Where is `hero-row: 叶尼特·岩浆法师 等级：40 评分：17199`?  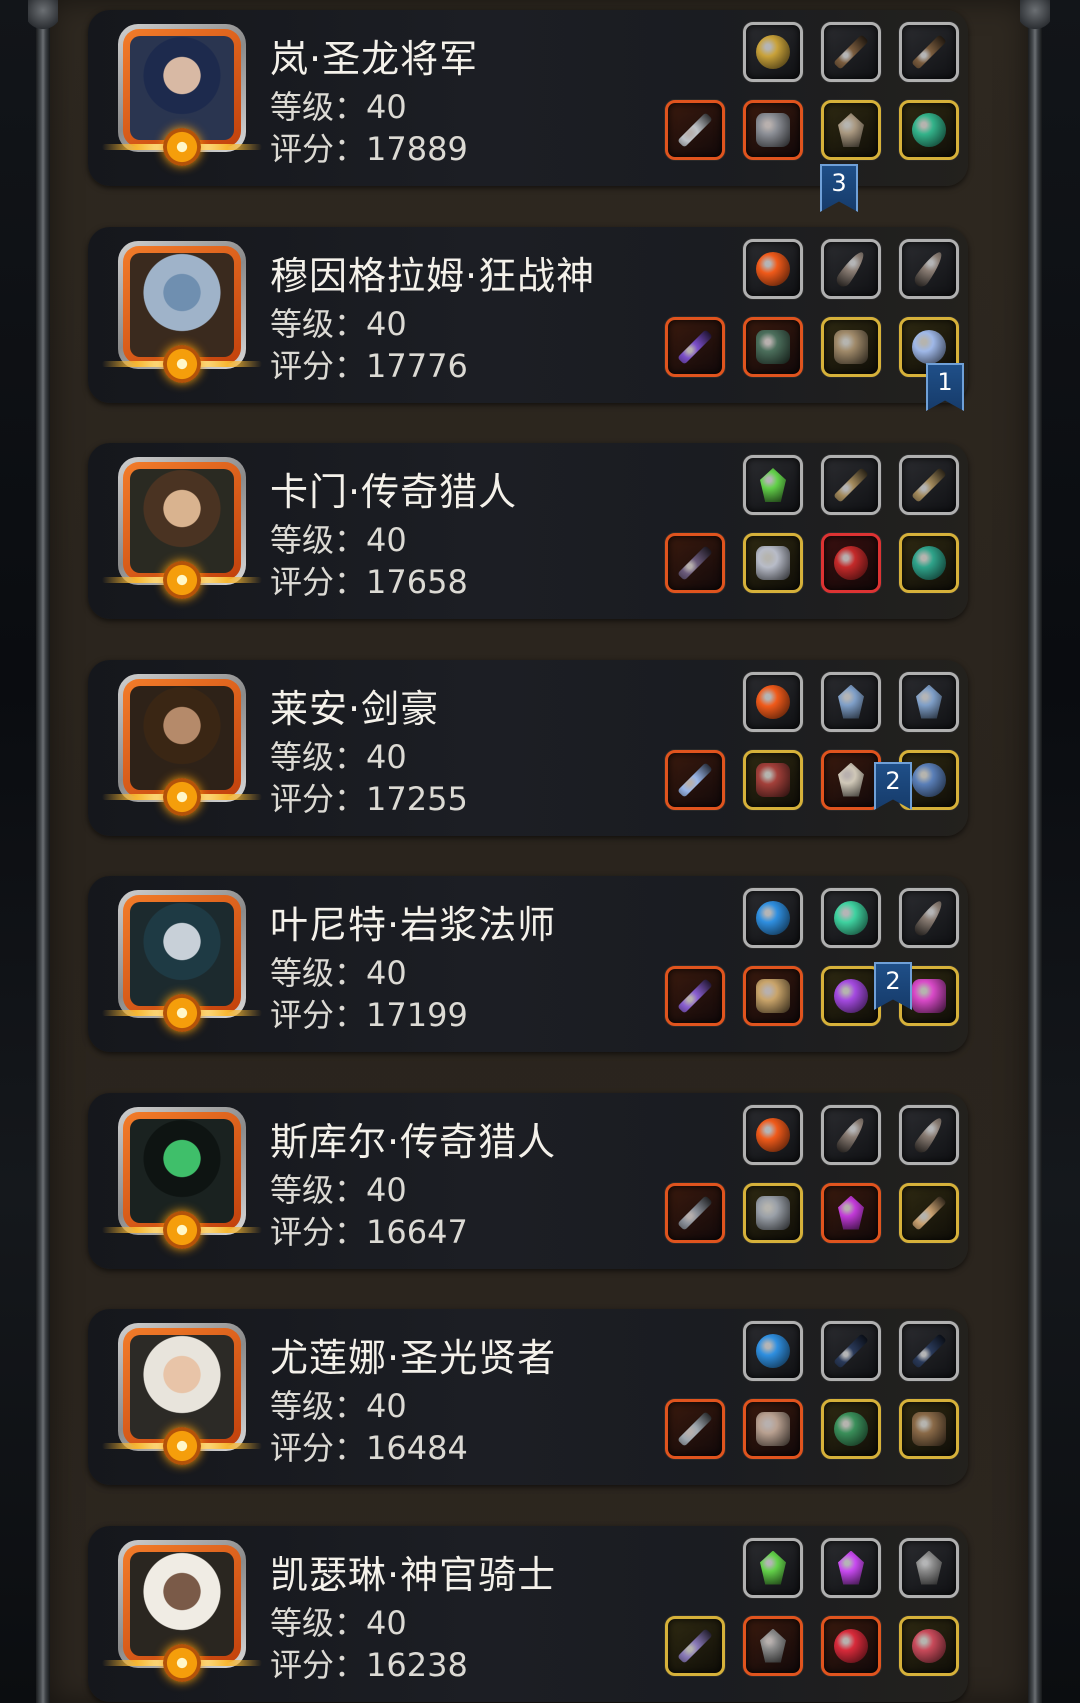 hero-row: 叶尼特·岩浆法师 等级：40 评分：17199 is located at coordinates (528, 964).